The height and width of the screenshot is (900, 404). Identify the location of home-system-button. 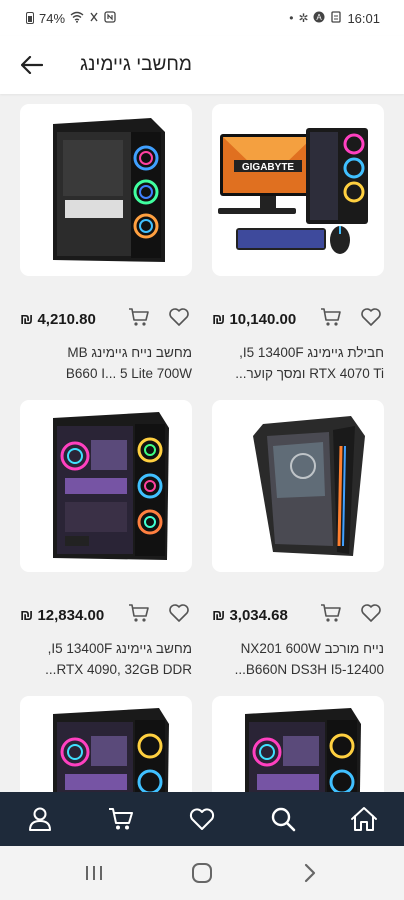
(202, 873).